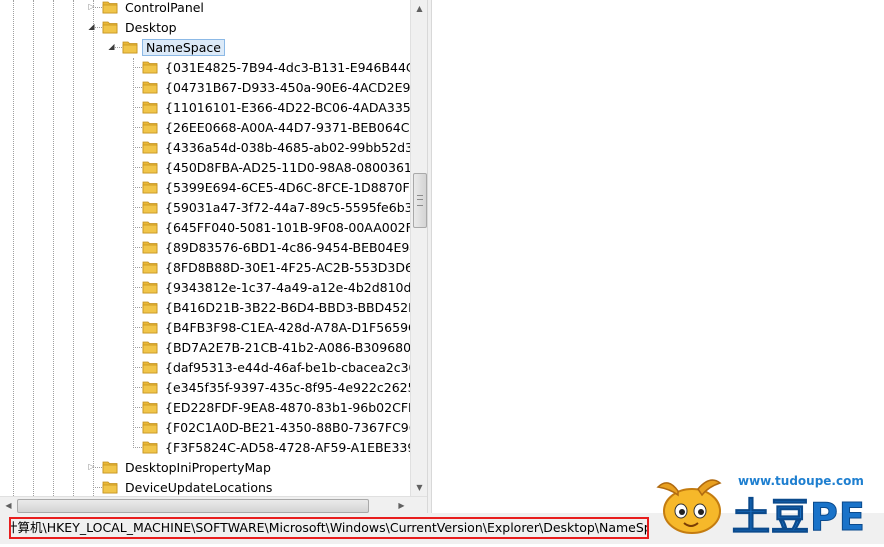 The width and height of the screenshot is (884, 547). I want to click on tree-node-label: DeviceUpdateLocations, so click(199, 487).